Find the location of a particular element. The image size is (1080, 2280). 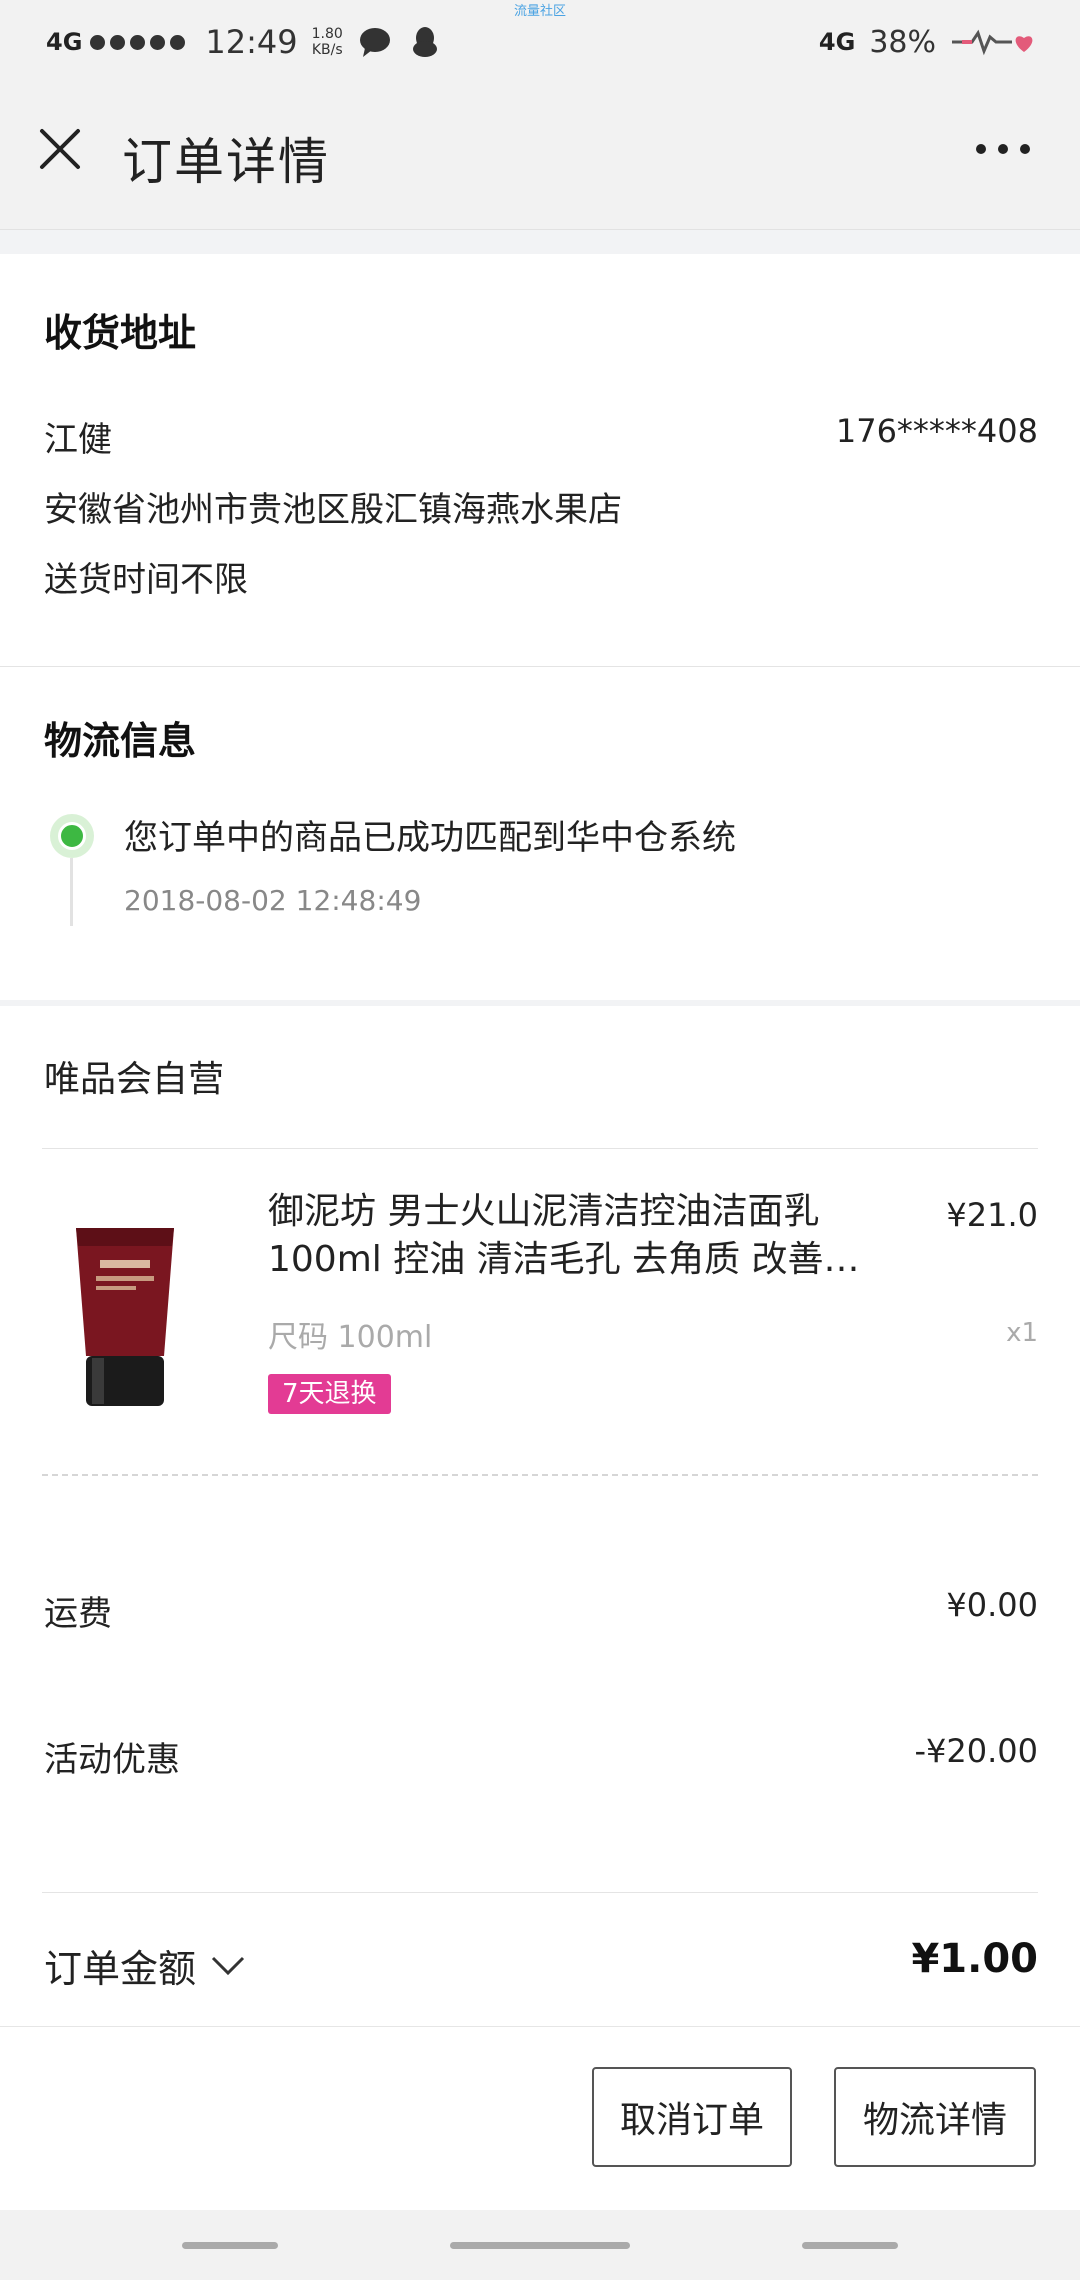

delivery-time: 送货时间不限 is located at coordinates (146, 580).